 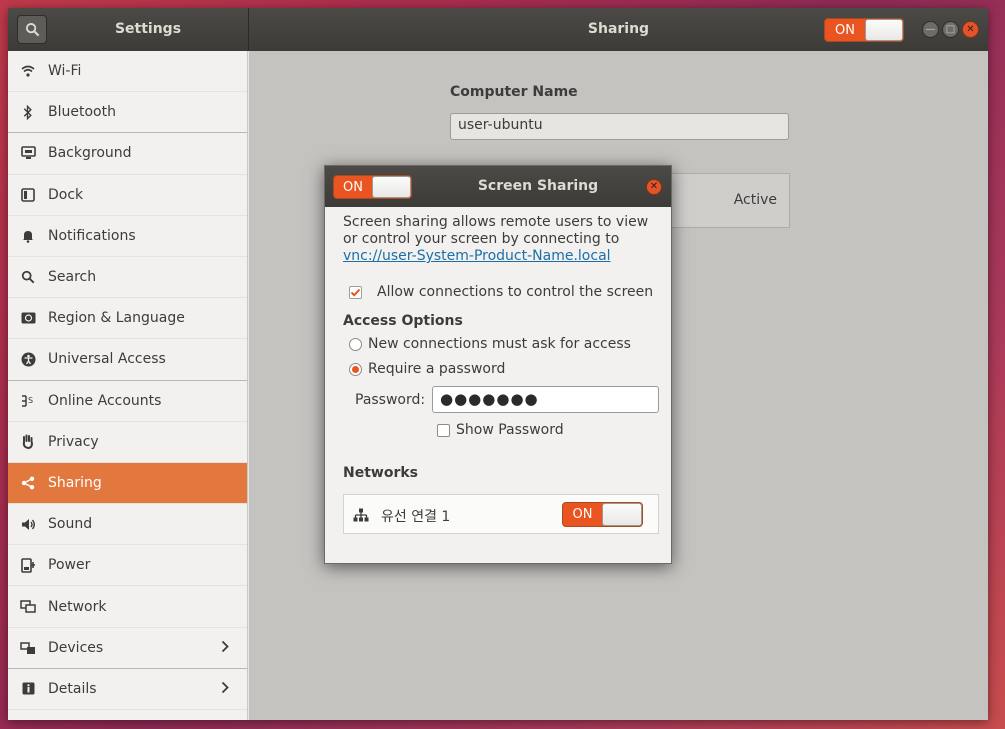 What do you see at coordinates (510, 430) in the screenshot?
I see `show-password-label: Show Password` at bounding box center [510, 430].